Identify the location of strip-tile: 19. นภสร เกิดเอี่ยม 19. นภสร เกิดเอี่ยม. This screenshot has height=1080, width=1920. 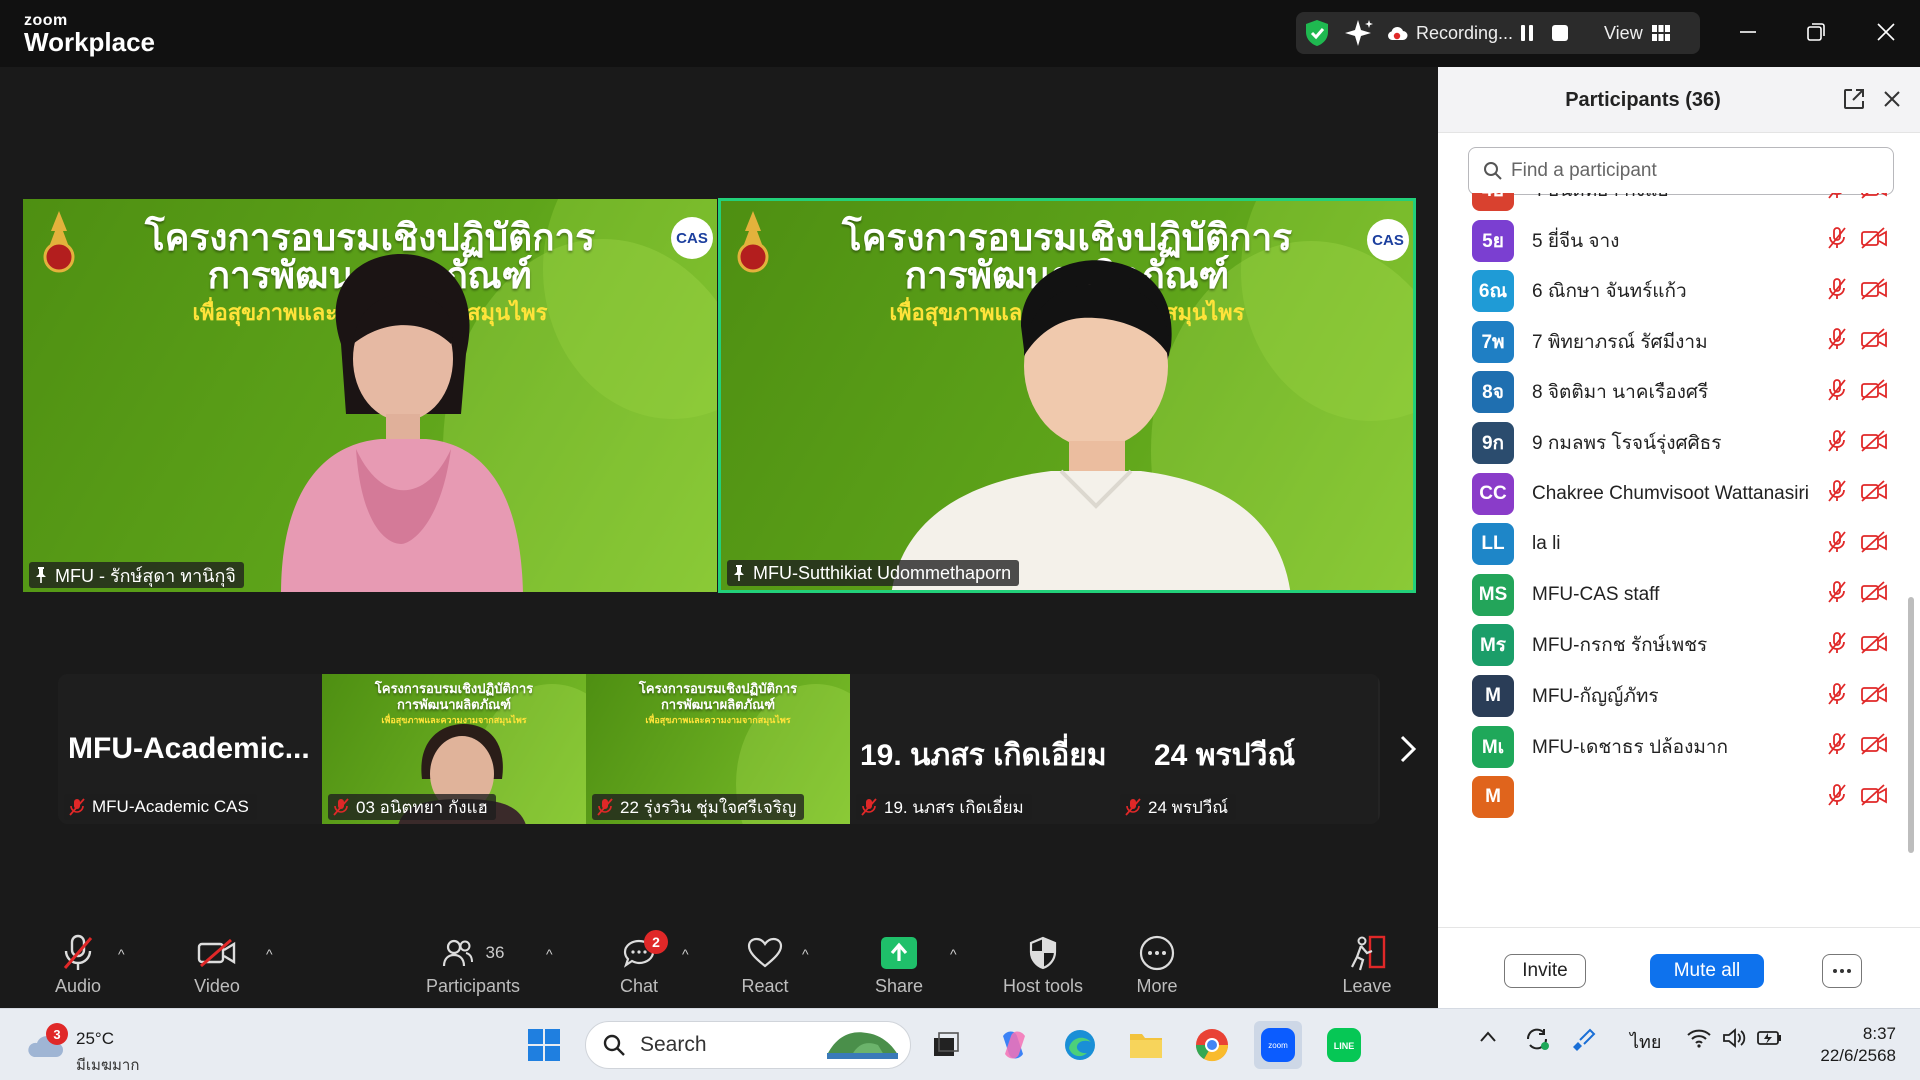
(982, 749).